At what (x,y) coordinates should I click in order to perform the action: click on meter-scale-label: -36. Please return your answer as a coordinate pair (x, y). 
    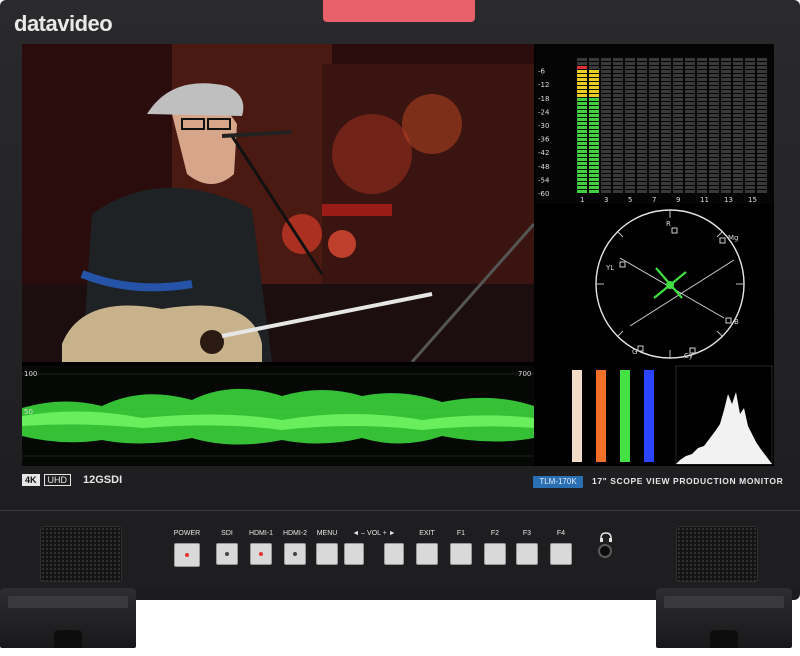
    Looking at the image, I should click on (544, 140).